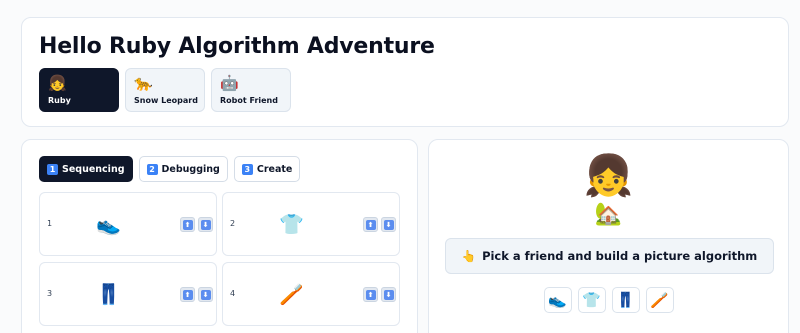 This screenshot has width=800, height=333. Describe the element at coordinates (229, 83) in the screenshot. I see `robot-icon: 🤖` at that location.